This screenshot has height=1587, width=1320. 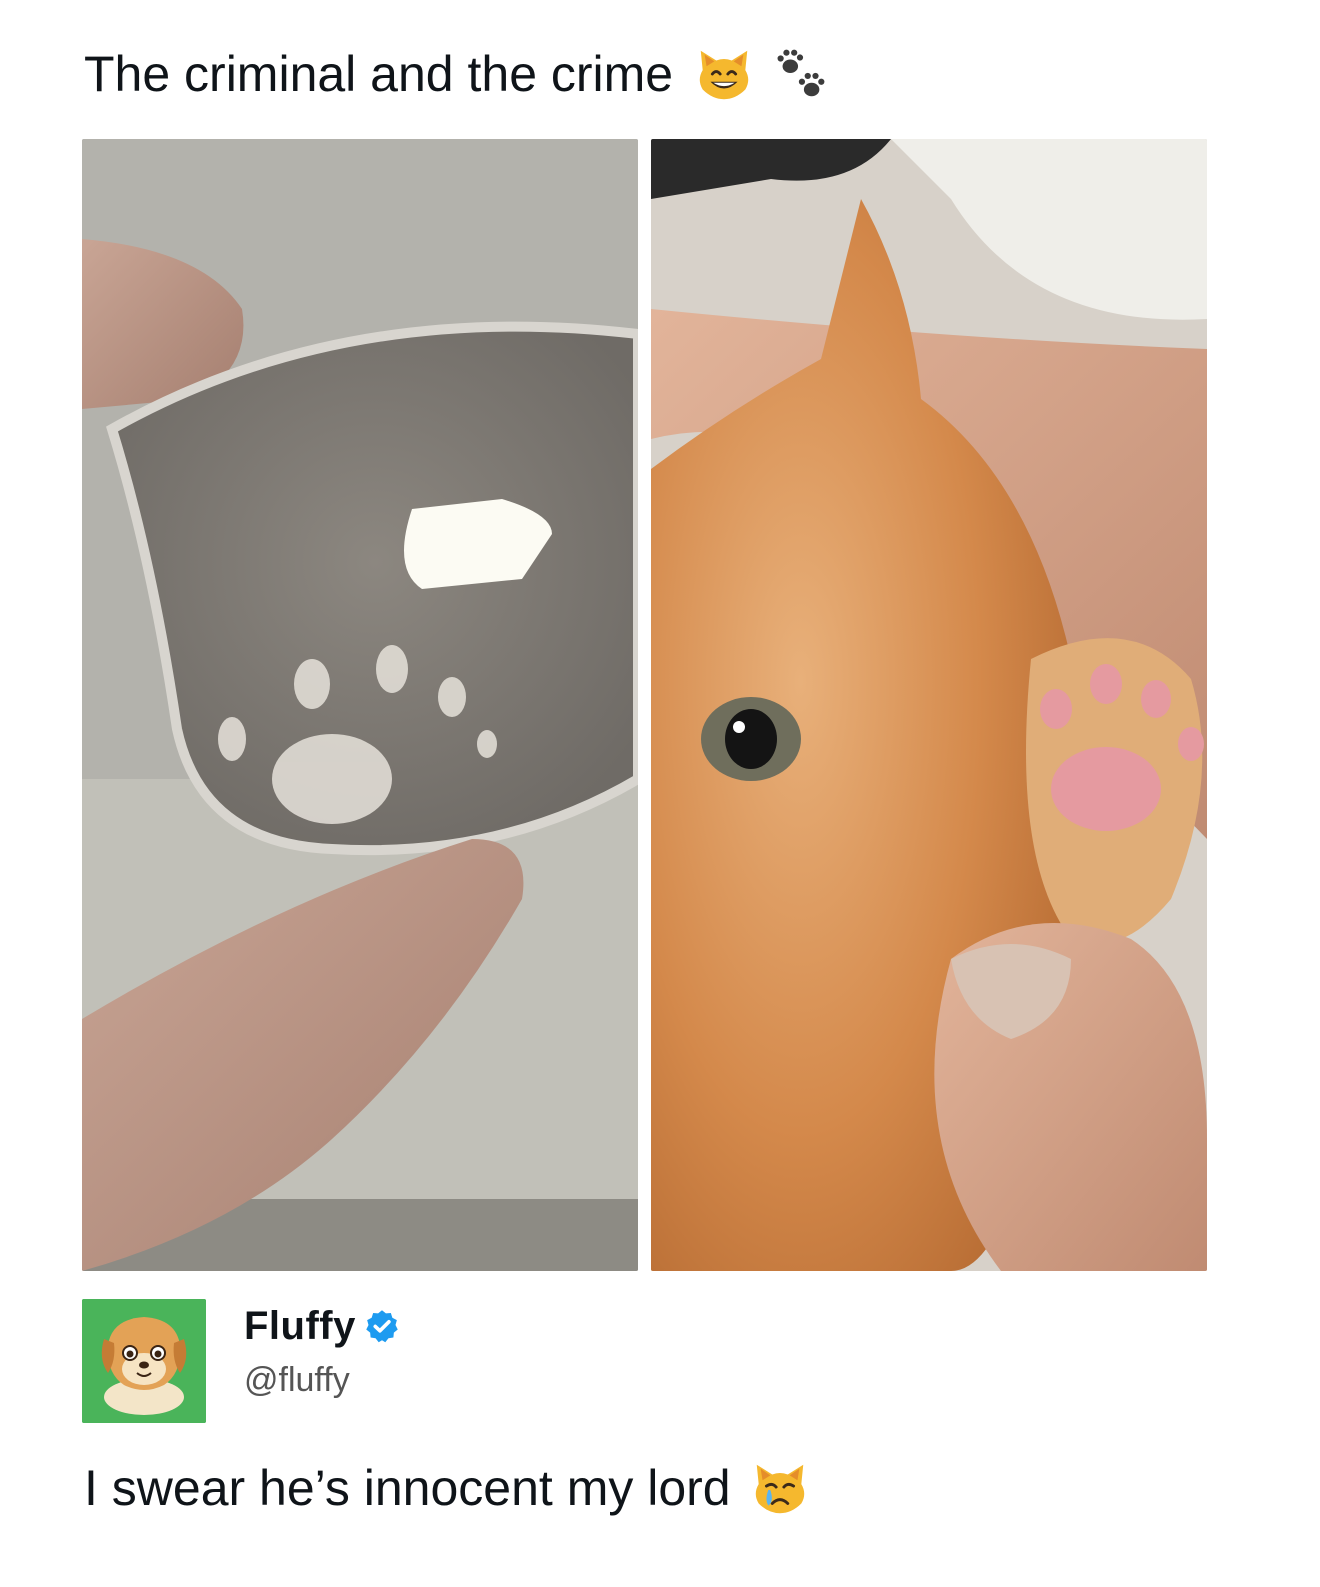 What do you see at coordinates (382, 1326) in the screenshot?
I see `verified-badge-icon` at bounding box center [382, 1326].